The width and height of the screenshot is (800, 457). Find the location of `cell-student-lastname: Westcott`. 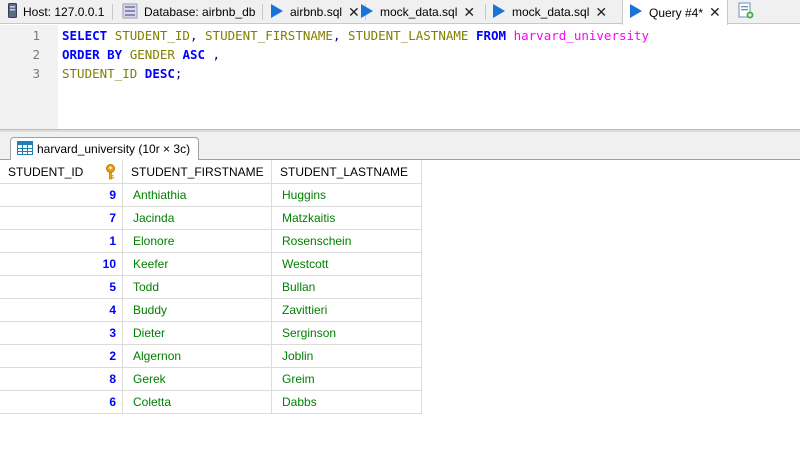

cell-student-lastname: Westcott is located at coordinates (347, 264).